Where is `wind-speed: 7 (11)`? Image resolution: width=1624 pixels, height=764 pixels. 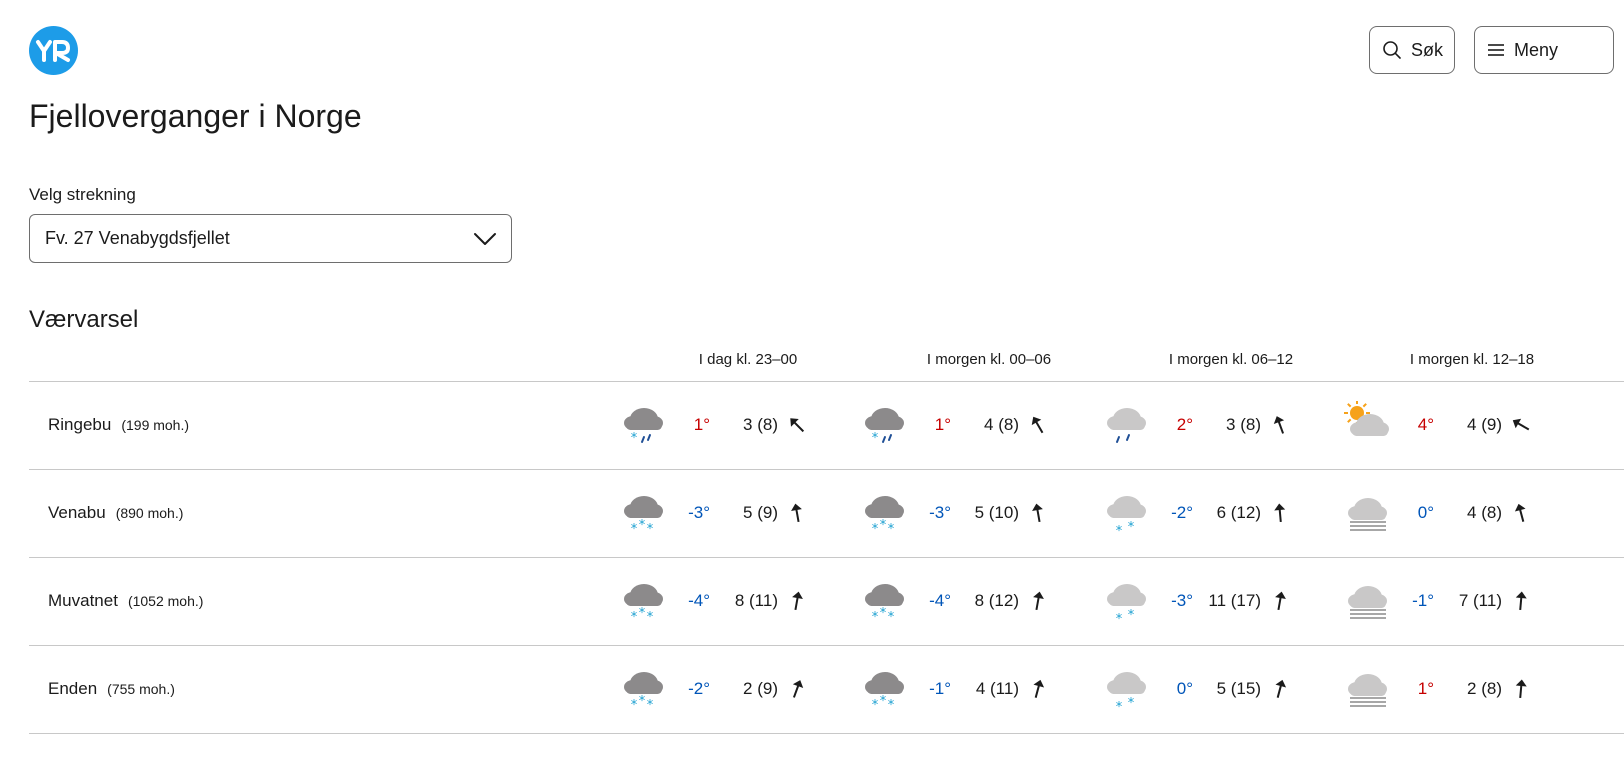
wind-speed: 7 (11) is located at coordinates (1480, 600).